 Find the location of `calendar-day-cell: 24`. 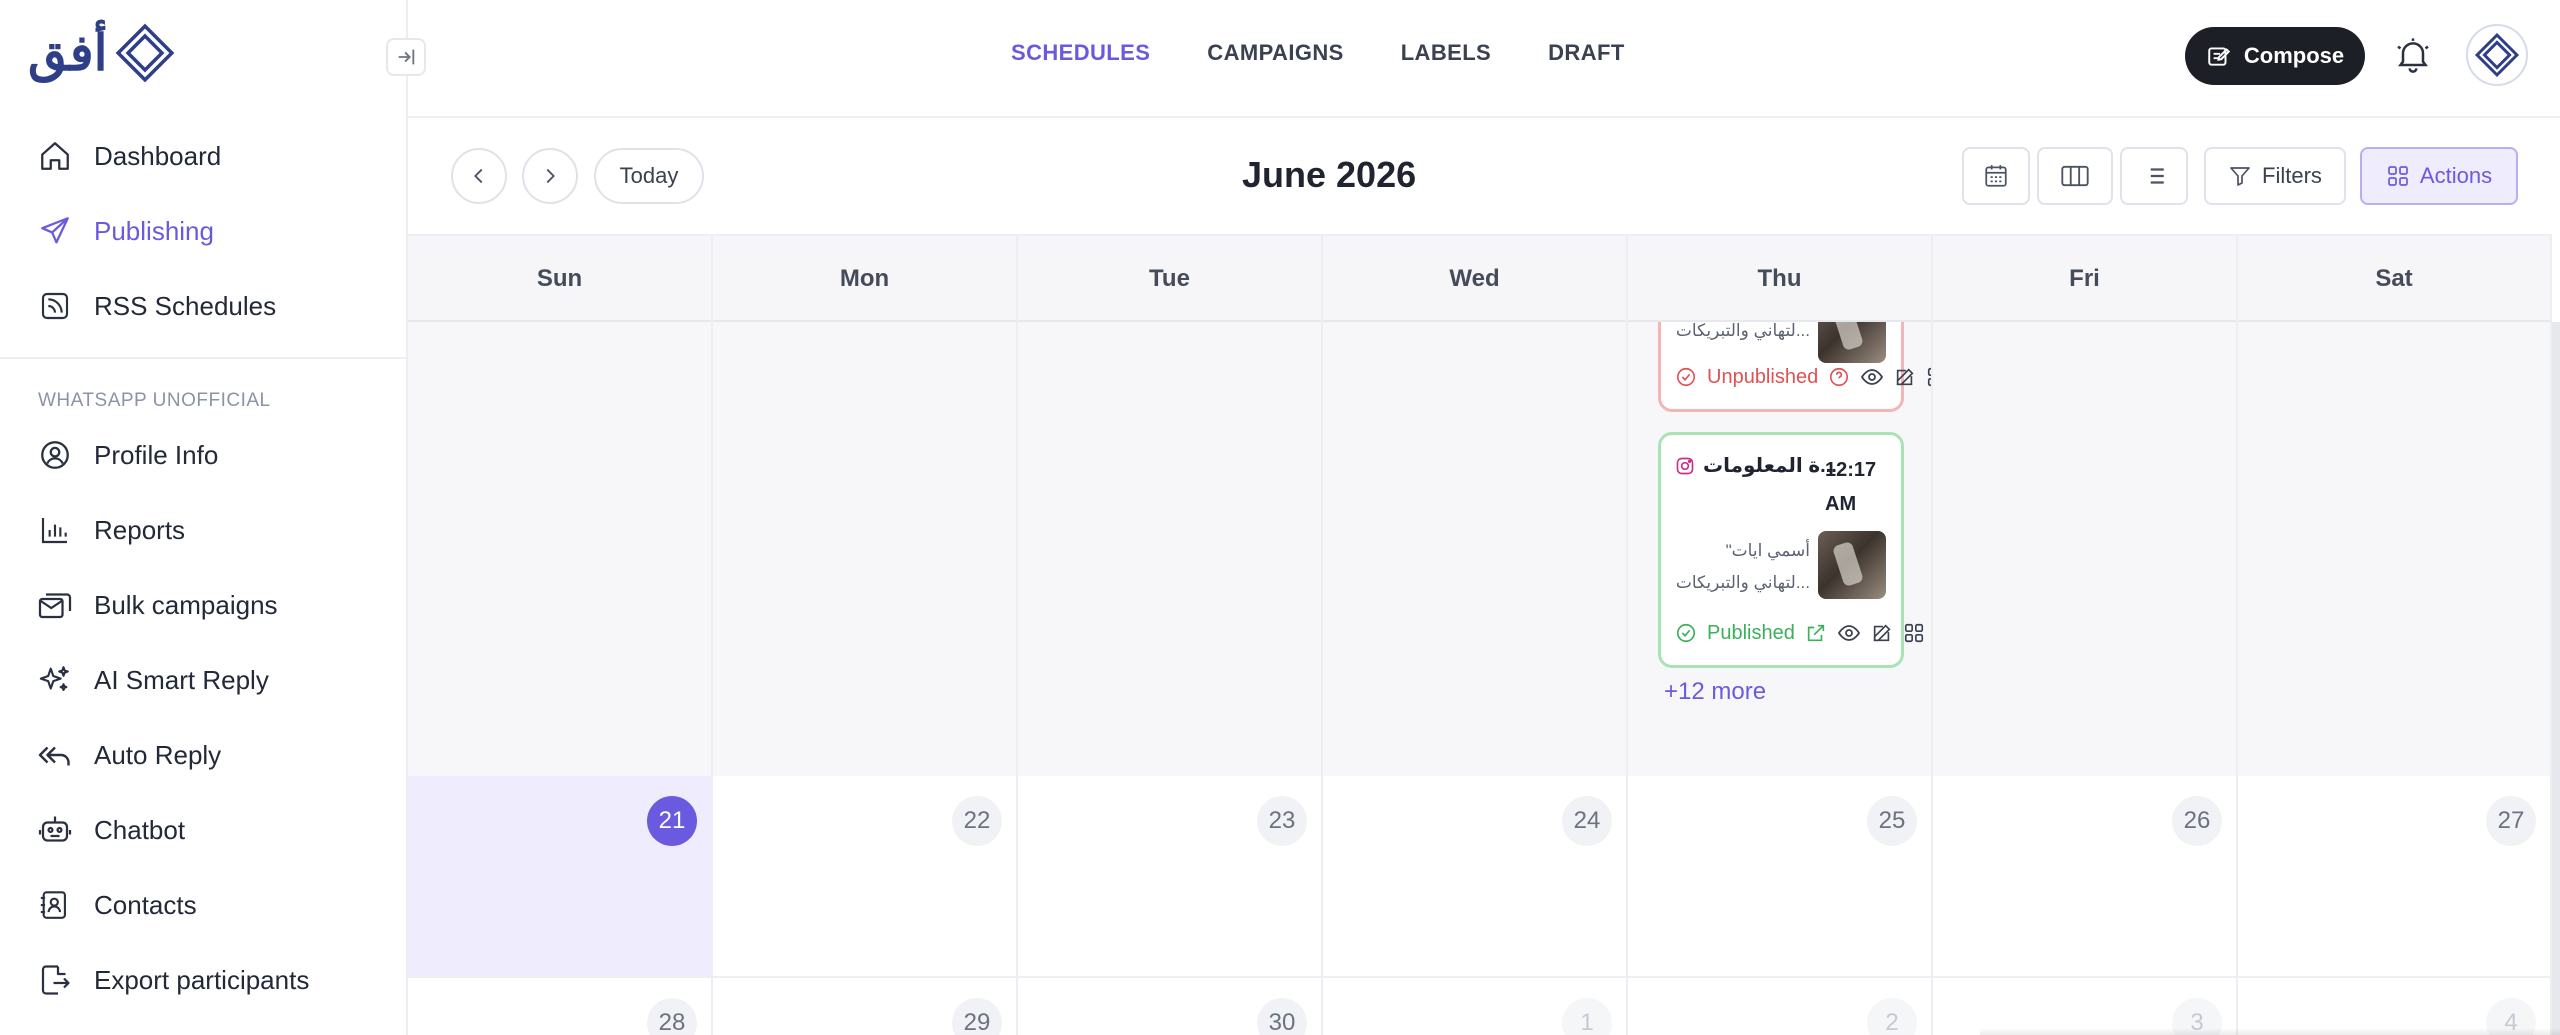

calendar-day-cell: 24 is located at coordinates (1475, 876).